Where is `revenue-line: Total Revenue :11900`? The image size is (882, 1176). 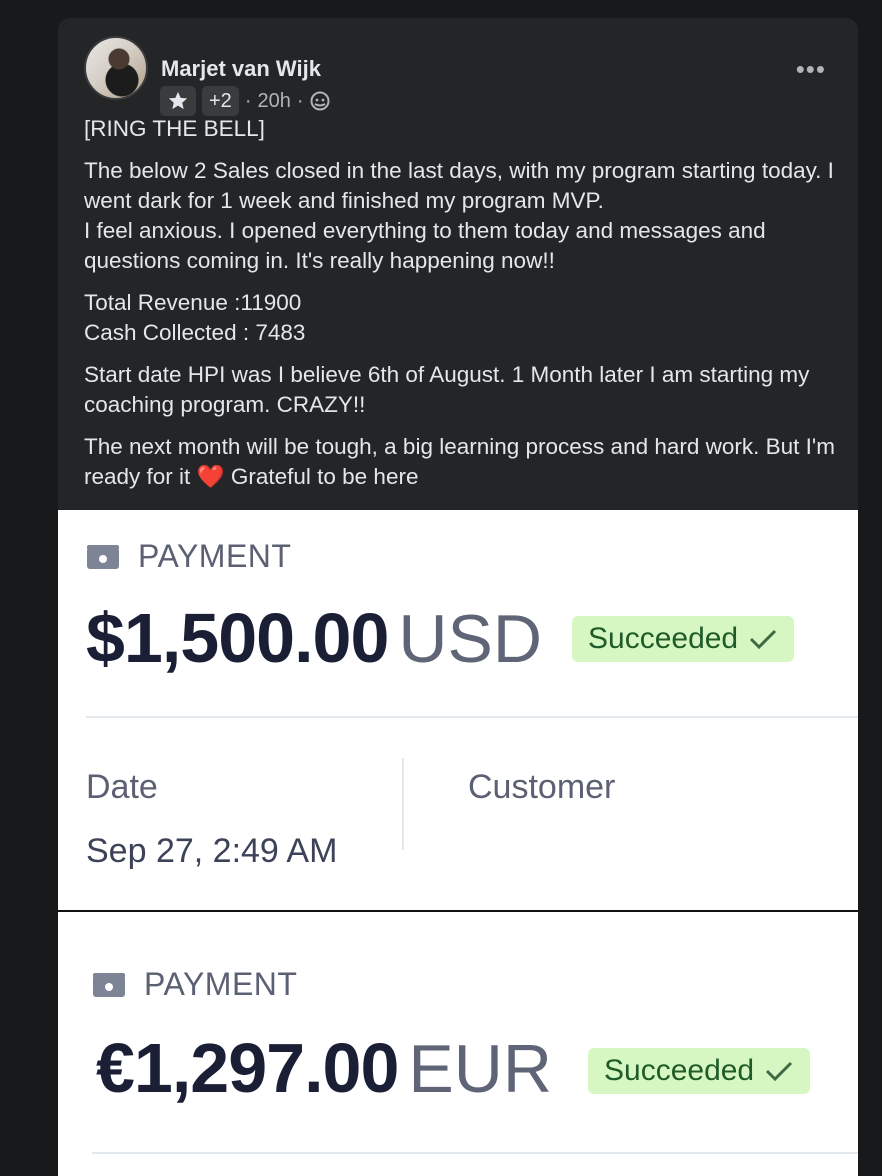 revenue-line: Total Revenue :11900 is located at coordinates (193, 302).